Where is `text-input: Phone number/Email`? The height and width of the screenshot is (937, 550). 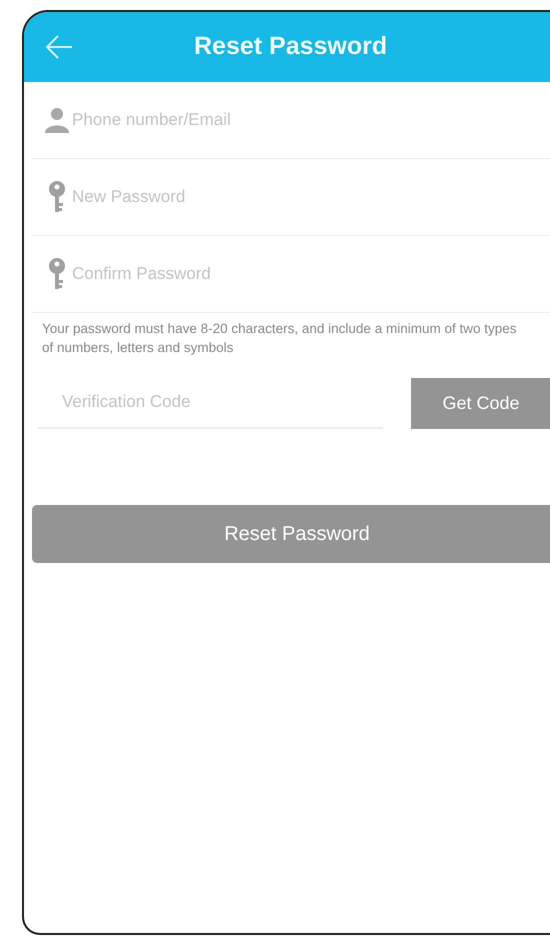 text-input: Phone number/Email is located at coordinates (311, 120).